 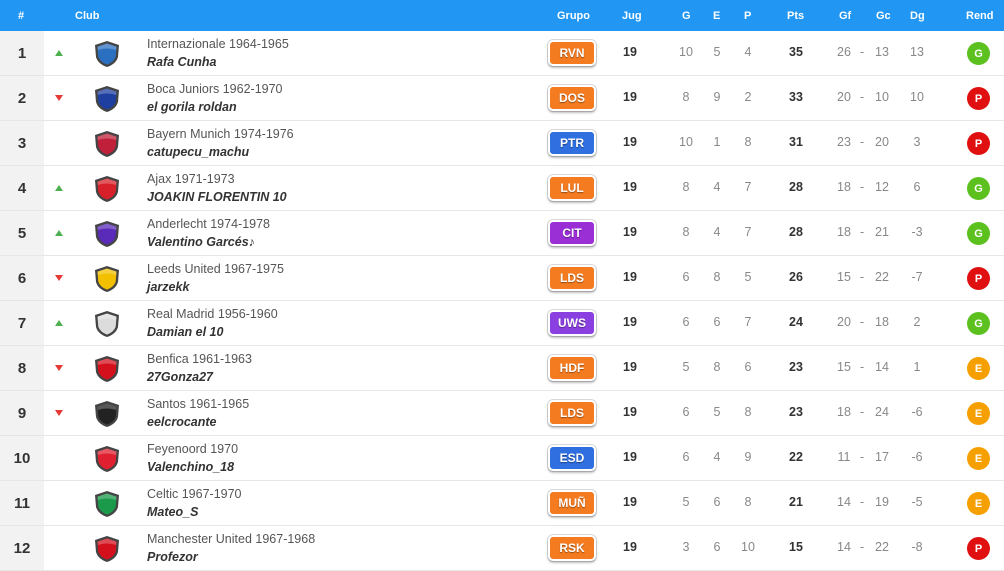 What do you see at coordinates (716, 16) in the screenshot?
I see `header-drawn: E` at bounding box center [716, 16].